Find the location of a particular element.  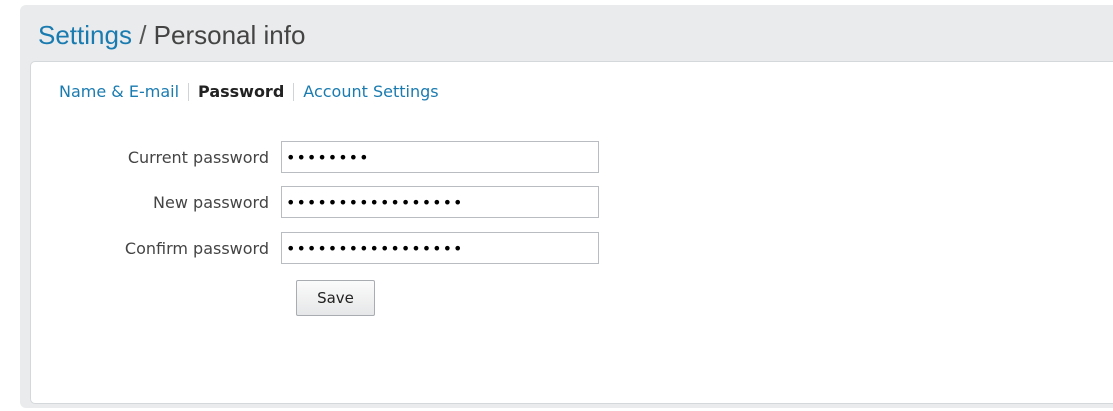

current-password-input is located at coordinates (440, 157).